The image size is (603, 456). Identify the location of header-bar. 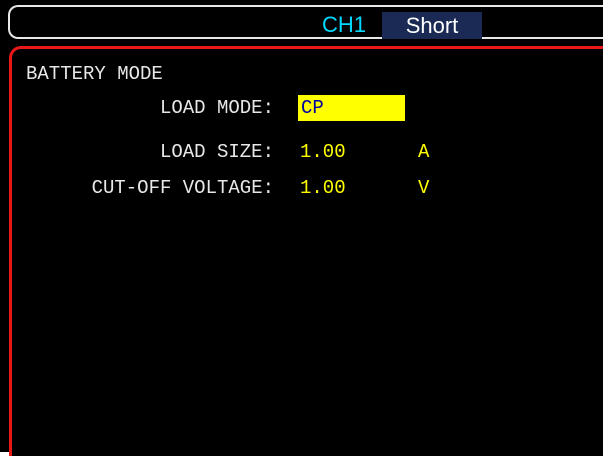
(305, 22).